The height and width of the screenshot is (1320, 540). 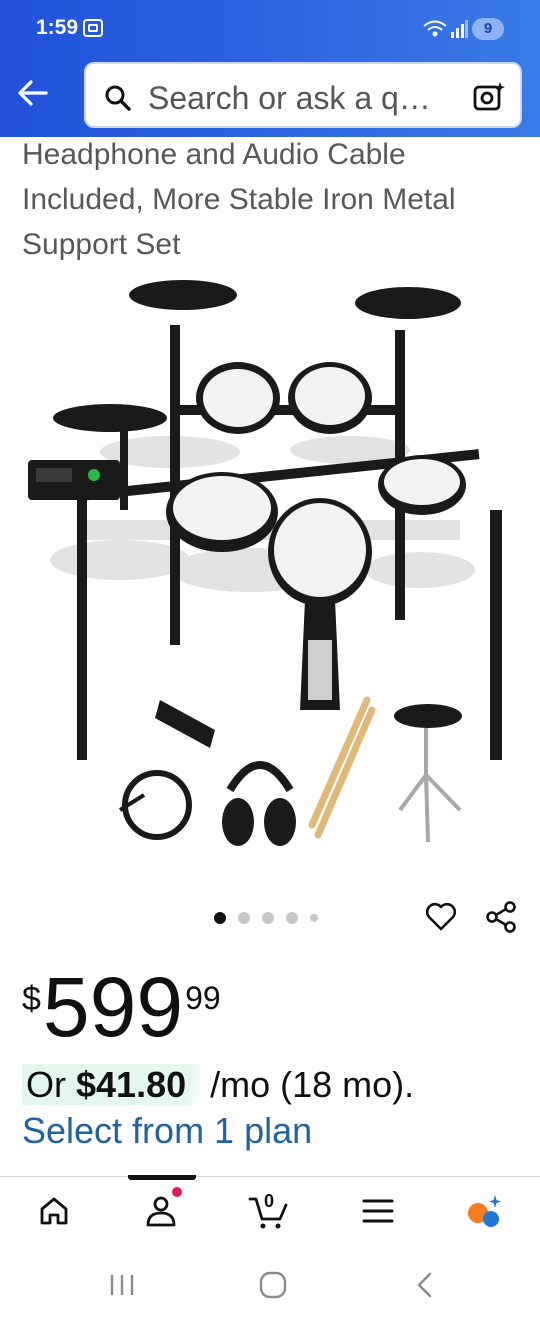 What do you see at coordinates (459, 29) in the screenshot?
I see `signal-icon` at bounding box center [459, 29].